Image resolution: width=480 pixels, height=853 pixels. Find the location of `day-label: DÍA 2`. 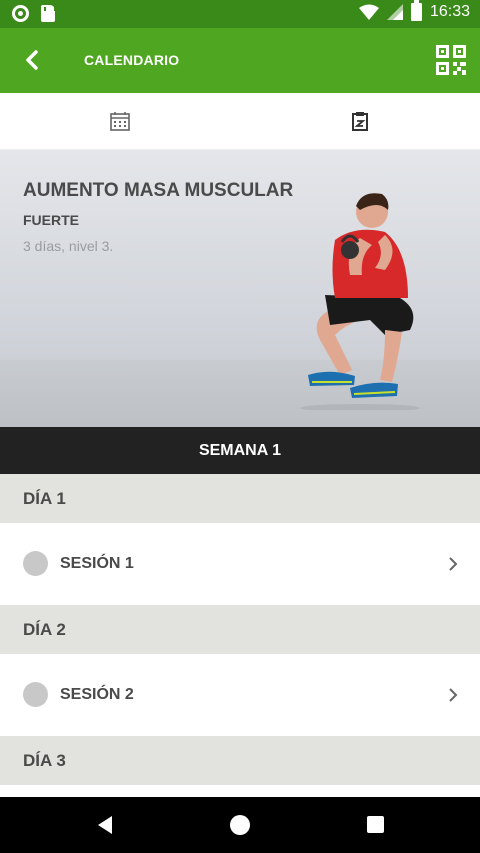

day-label: DÍA 2 is located at coordinates (44, 629).